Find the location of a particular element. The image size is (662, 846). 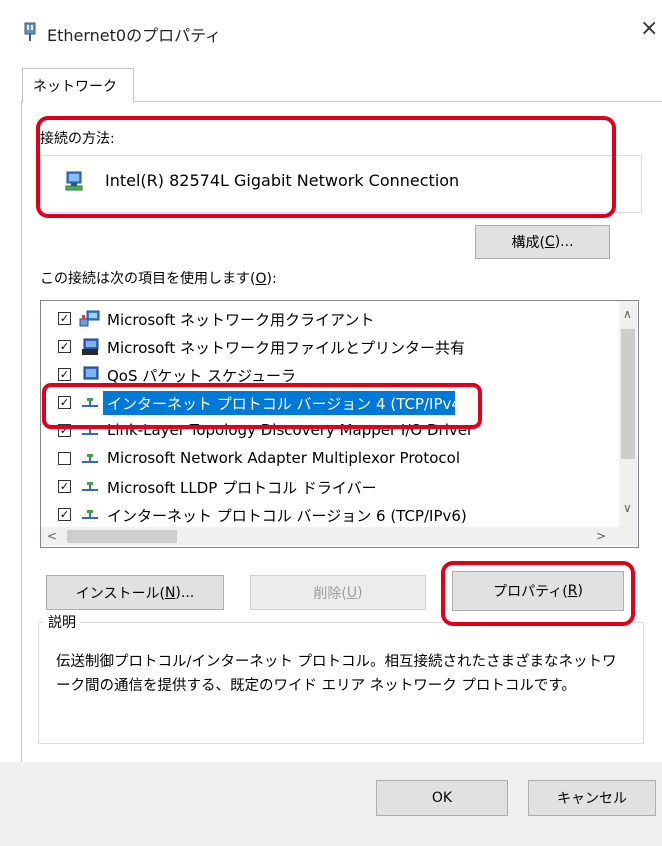

close-button: × is located at coordinates (649, 28).